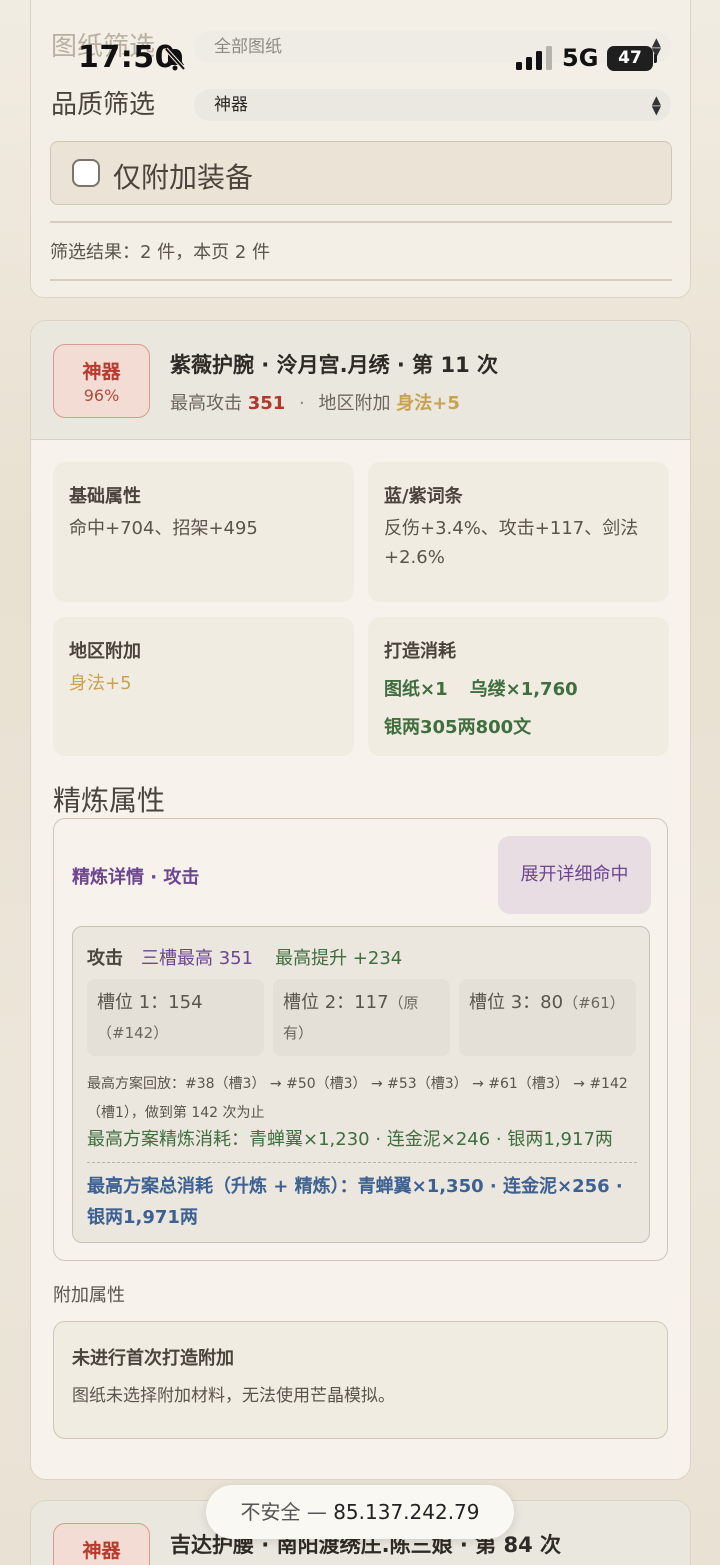  I want to click on quality-select: 神器 ▲ ▼, so click(432, 105).